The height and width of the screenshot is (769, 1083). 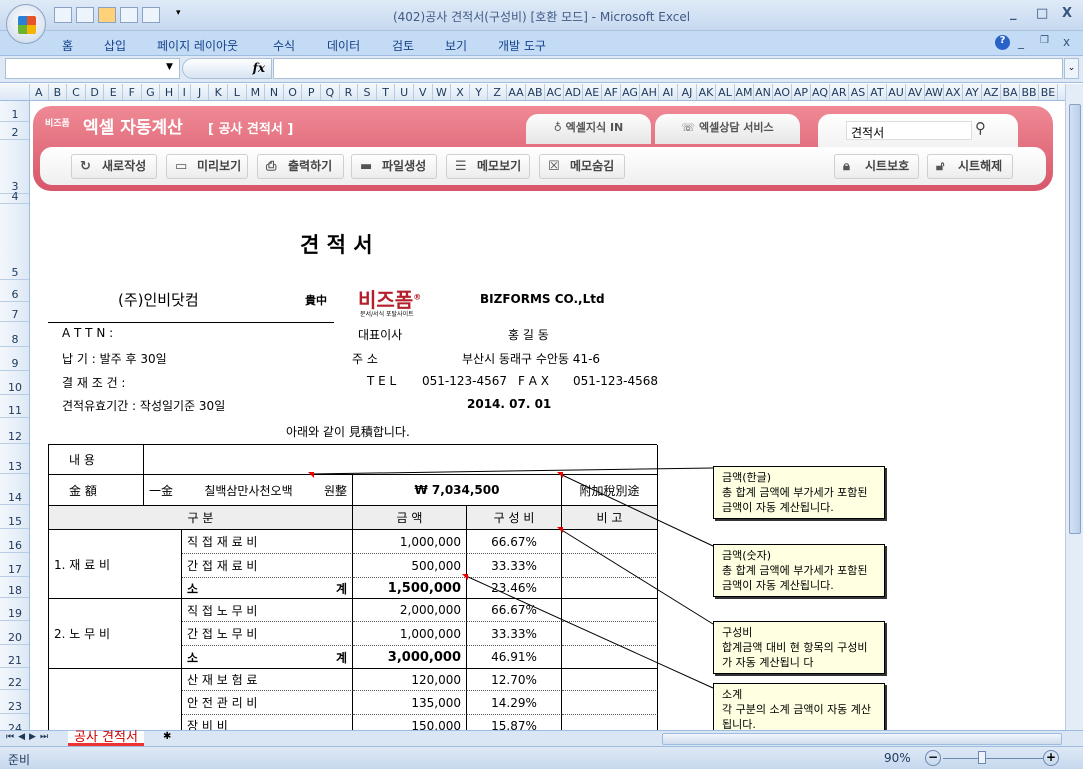 I want to click on column-header: O, so click(x=293, y=92).